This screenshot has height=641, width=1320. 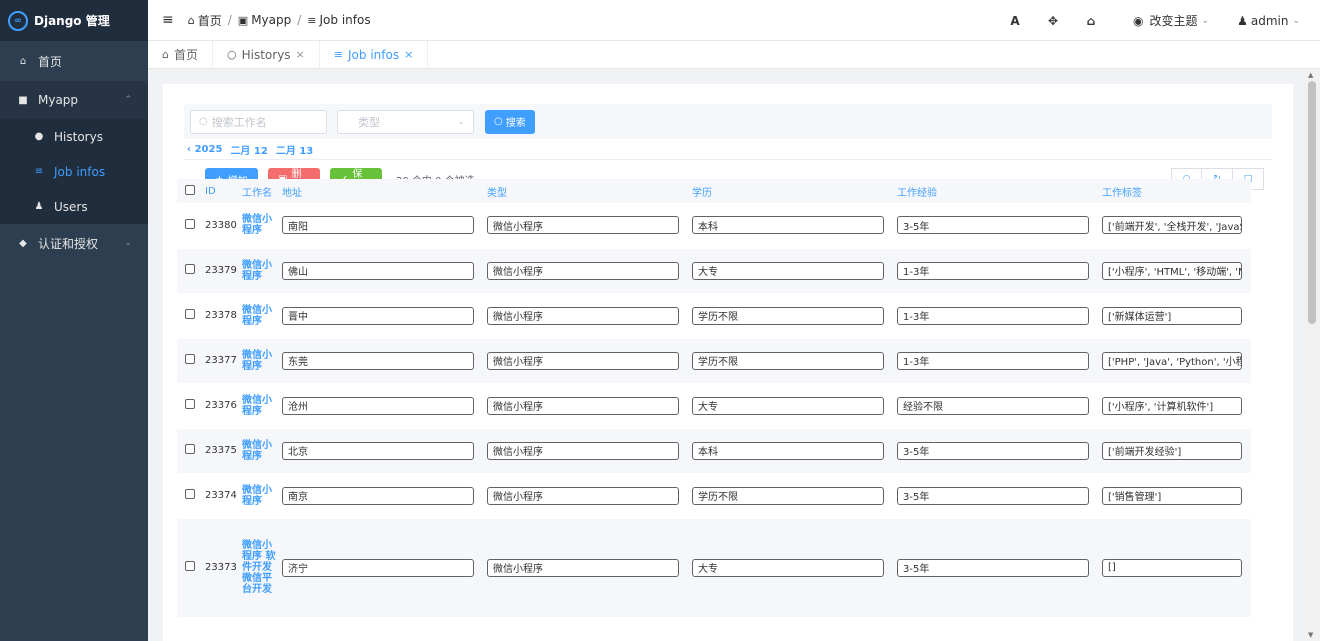 What do you see at coordinates (585, 191) in the screenshot?
I see `column-header-type: 类型` at bounding box center [585, 191].